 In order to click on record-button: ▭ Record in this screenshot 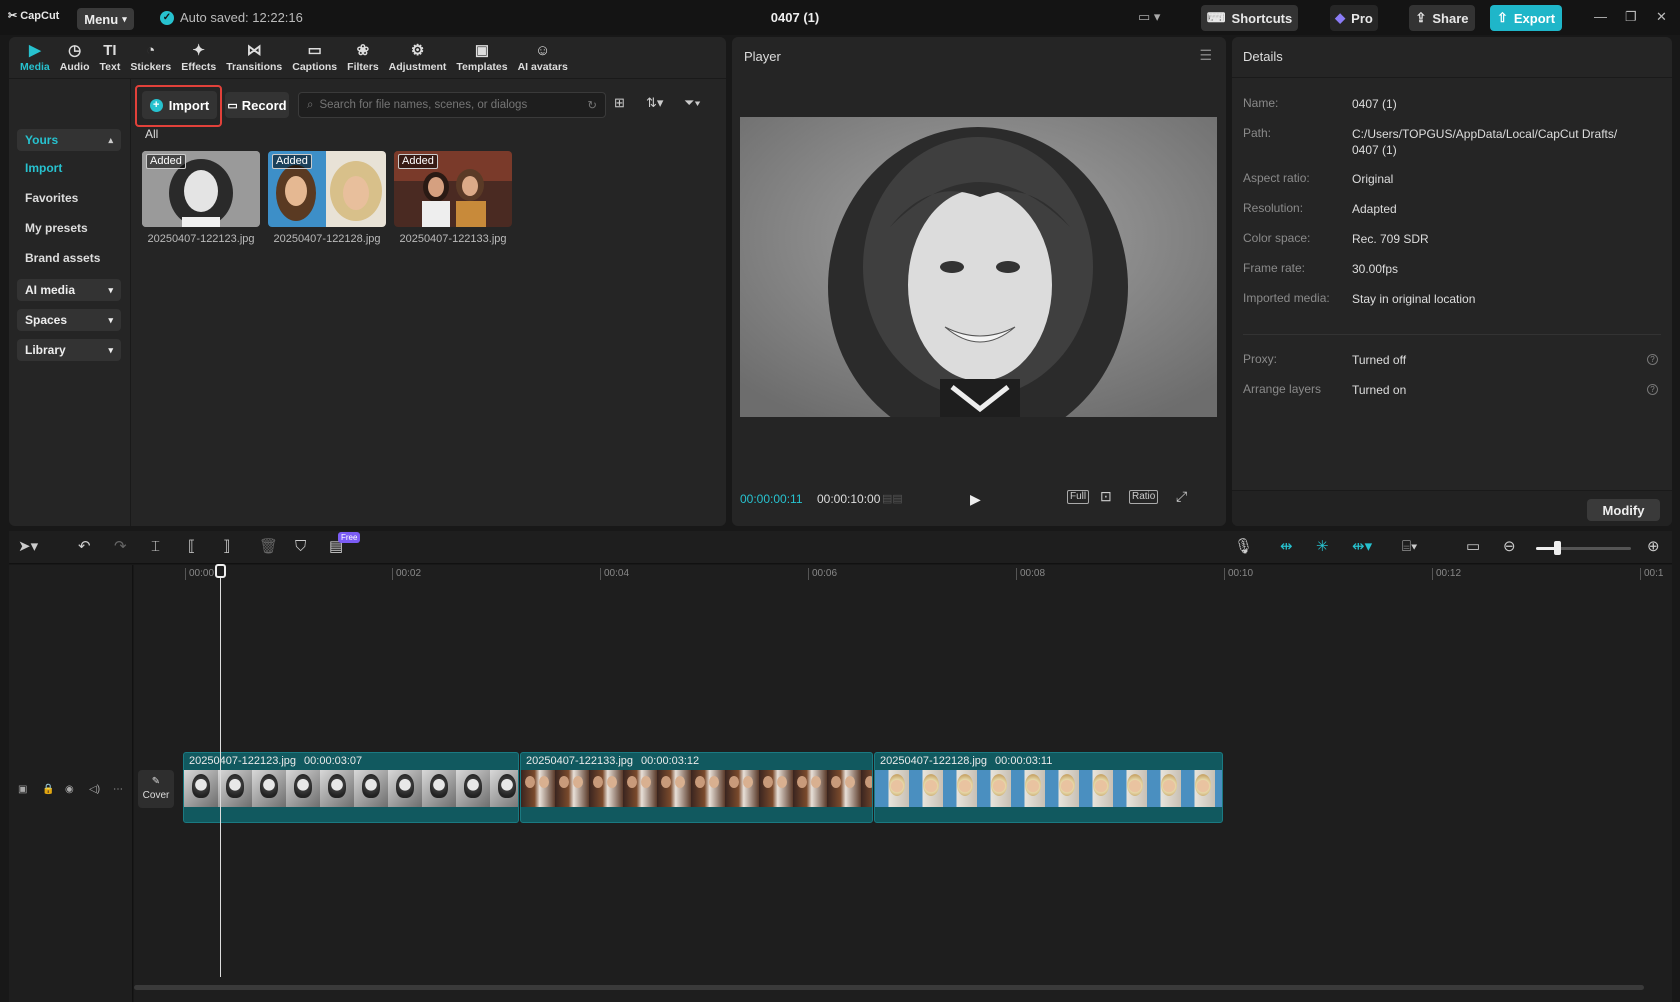, I will do `click(257, 105)`.